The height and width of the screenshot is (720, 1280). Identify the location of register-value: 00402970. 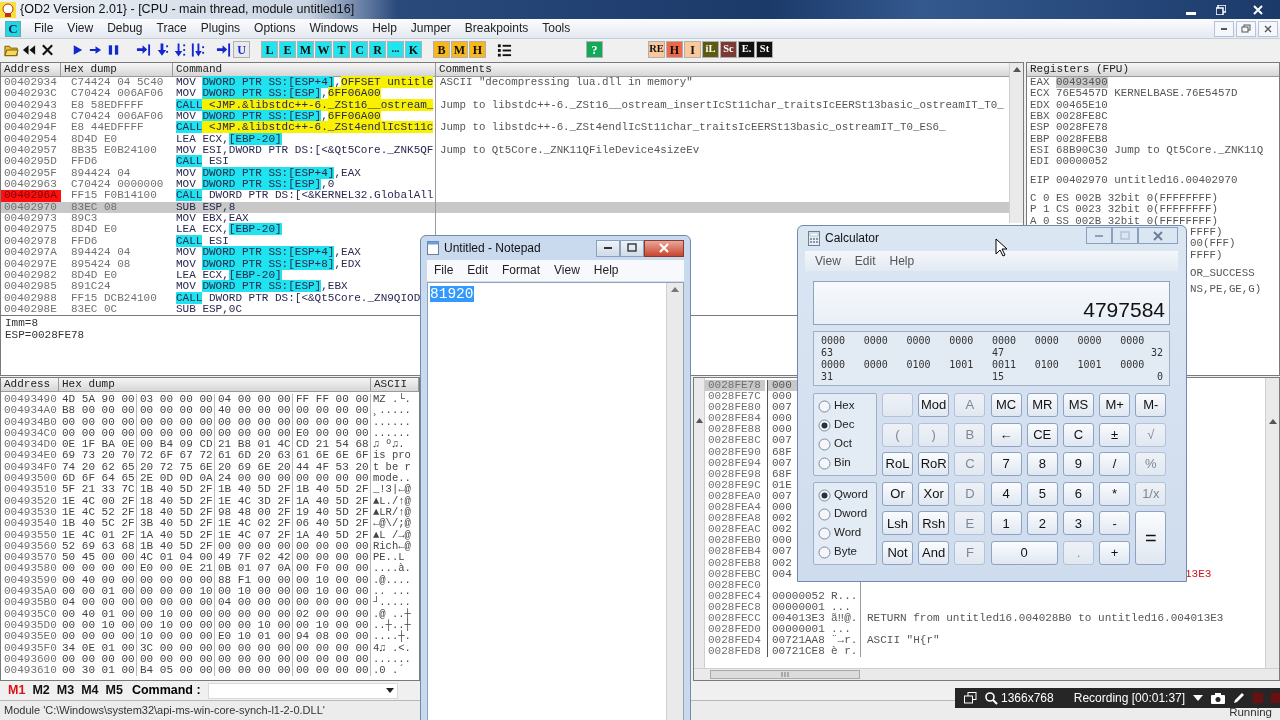
(1081, 180).